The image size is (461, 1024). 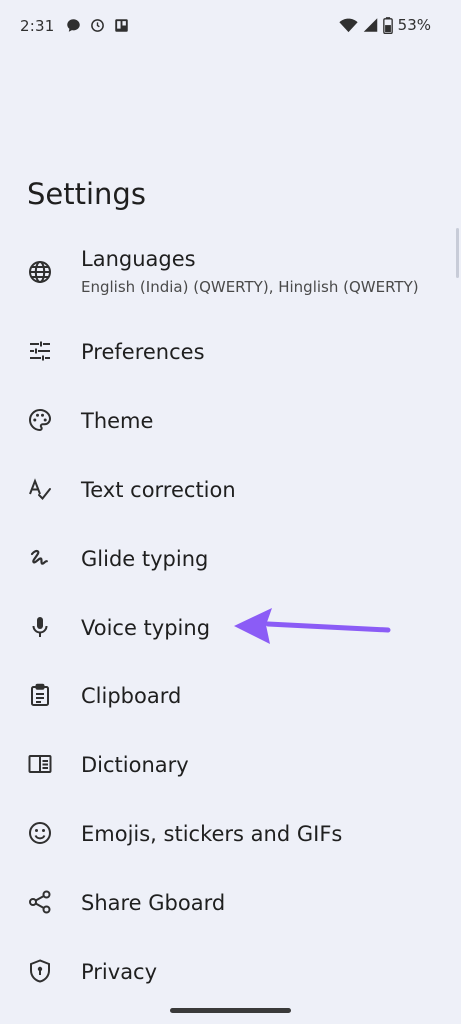 What do you see at coordinates (119, 972) in the screenshot?
I see `settings-item-label: Privacy` at bounding box center [119, 972].